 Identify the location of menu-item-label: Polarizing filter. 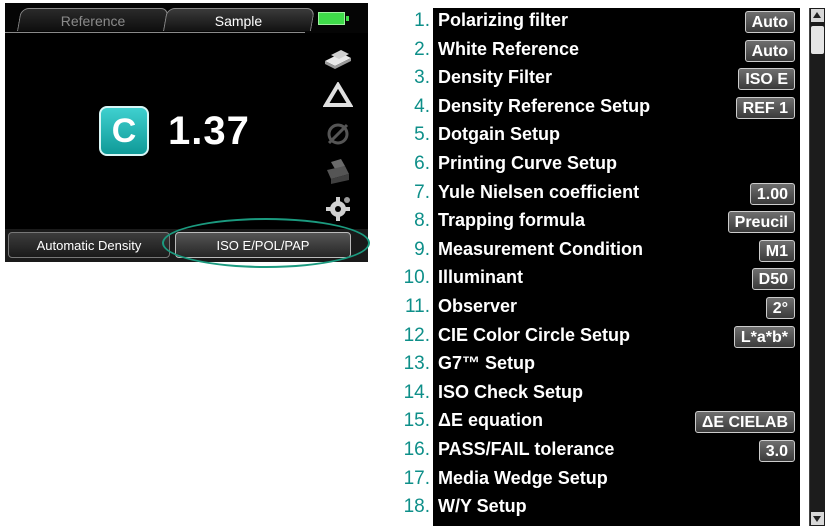
(503, 20).